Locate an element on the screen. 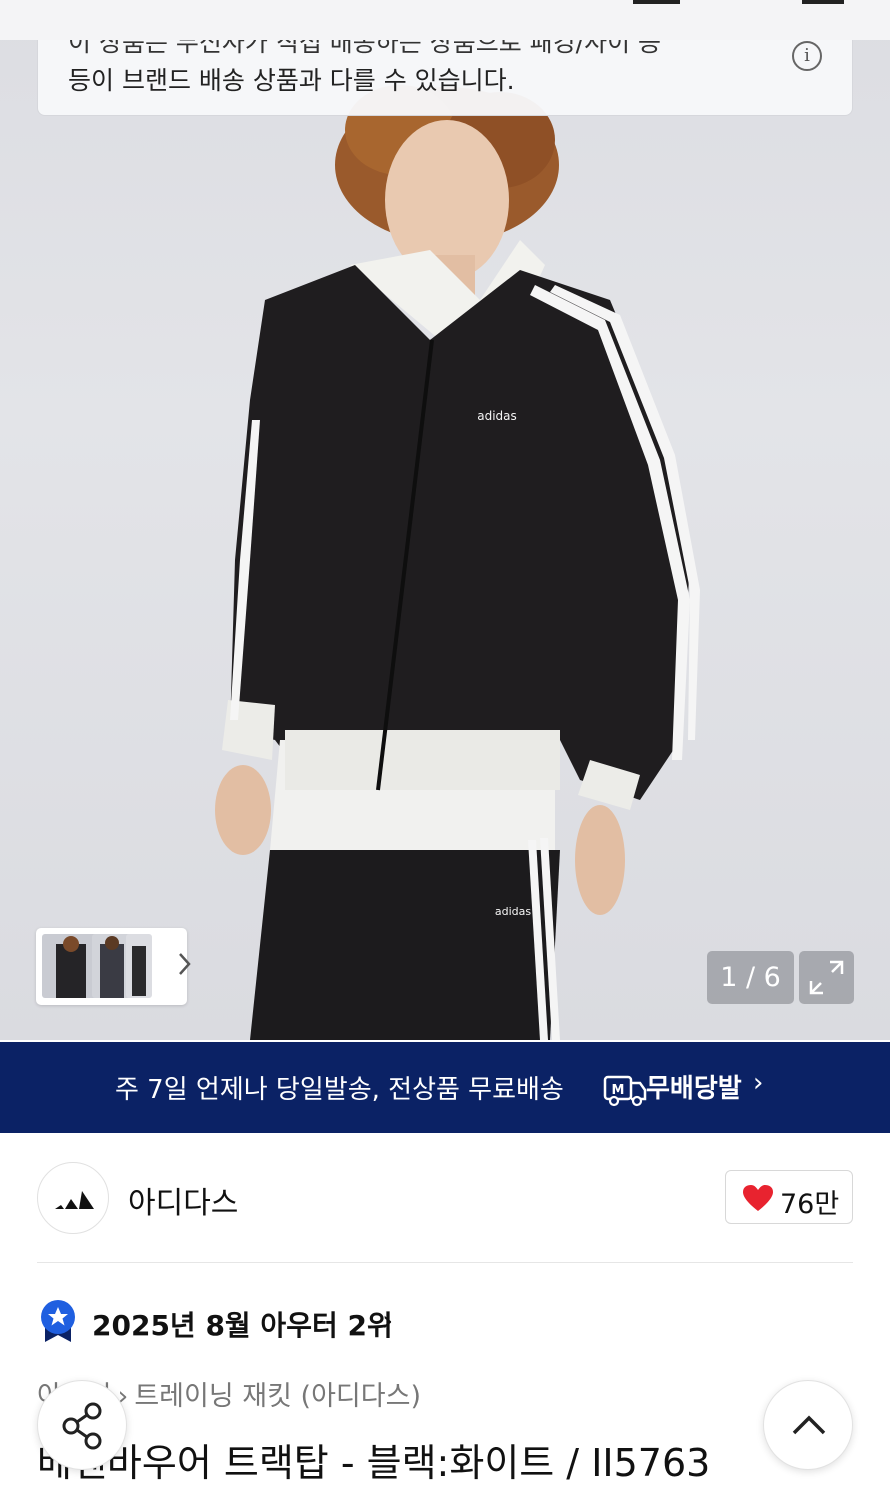 This screenshot has width=890, height=1500. delivery-promo-text: 주 7일 언제나 당일발송, 전상품 무료배송 is located at coordinates (339, 1090).